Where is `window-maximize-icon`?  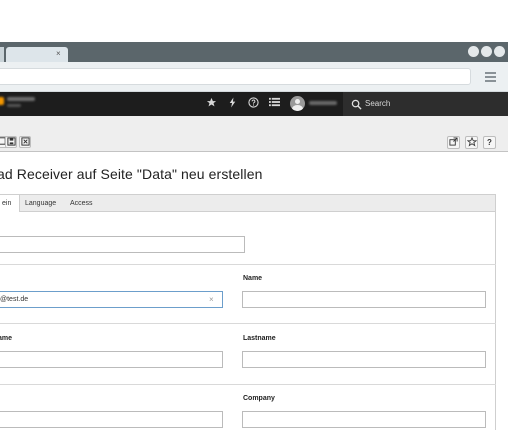 window-maximize-icon is located at coordinates (486, 51).